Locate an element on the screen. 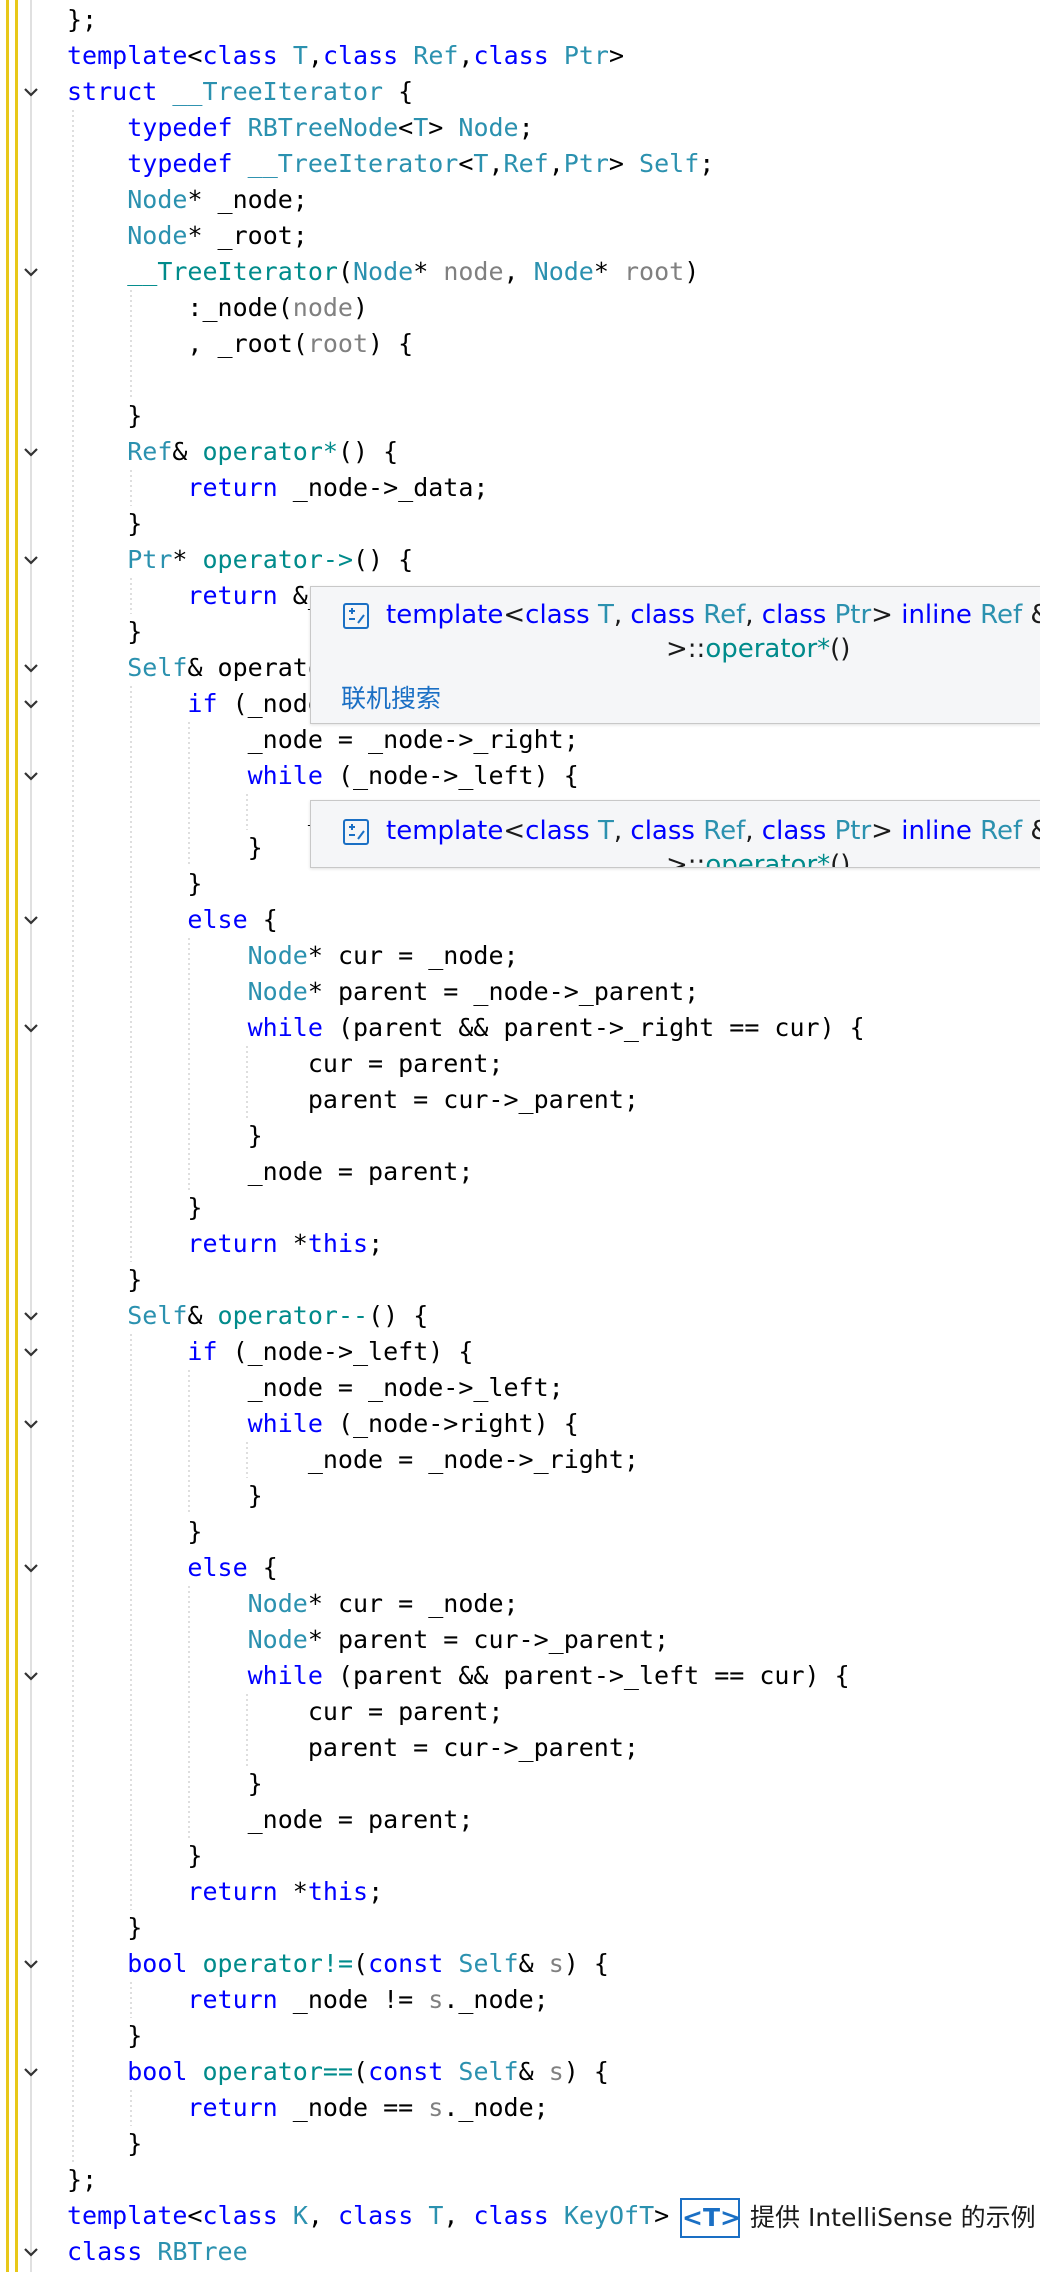 The height and width of the screenshot is (2272, 1040). code-text: template<class T,class Ref,class Ptr> is located at coordinates (345, 56).